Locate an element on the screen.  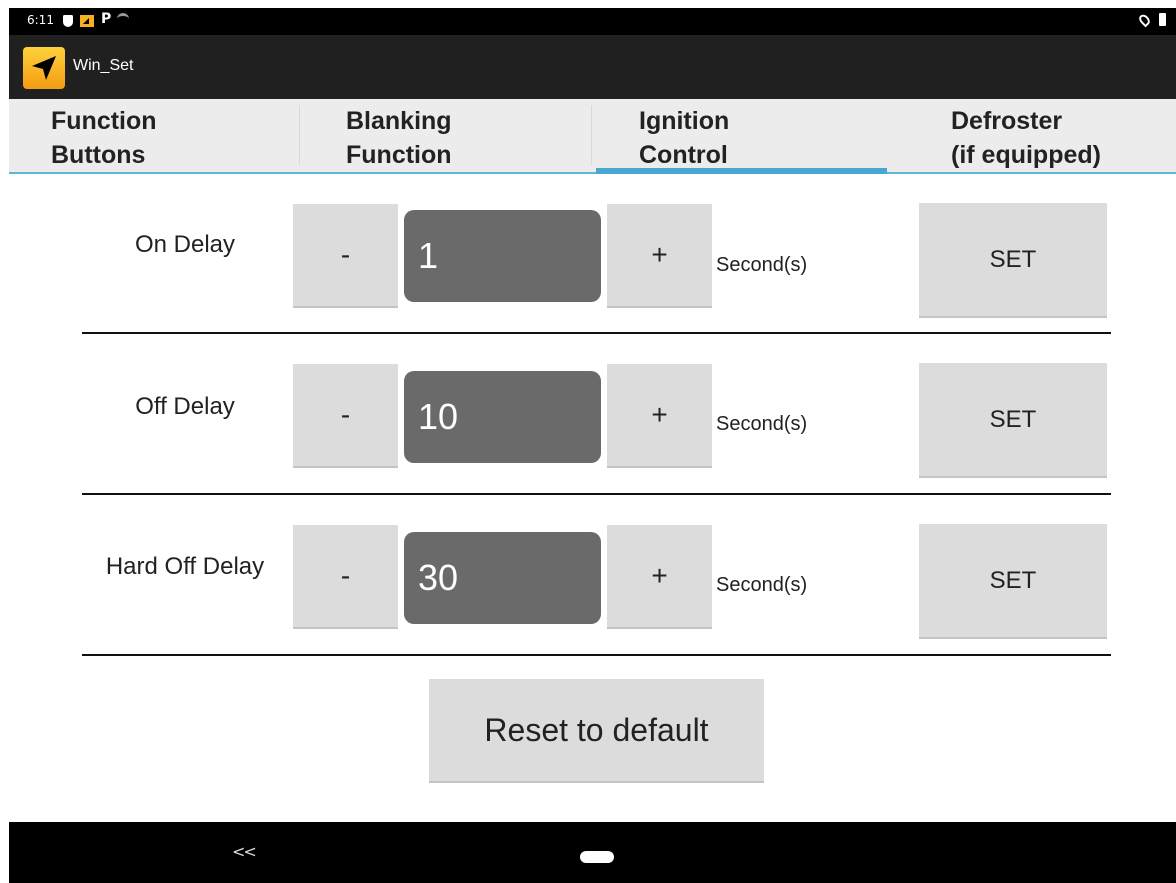
parking-icon: P is located at coordinates (106, 19).